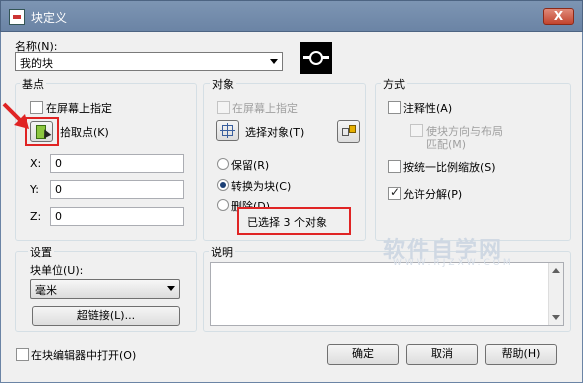  What do you see at coordinates (291, 16) in the screenshot?
I see `title-bar: 块定义 X` at bounding box center [291, 16].